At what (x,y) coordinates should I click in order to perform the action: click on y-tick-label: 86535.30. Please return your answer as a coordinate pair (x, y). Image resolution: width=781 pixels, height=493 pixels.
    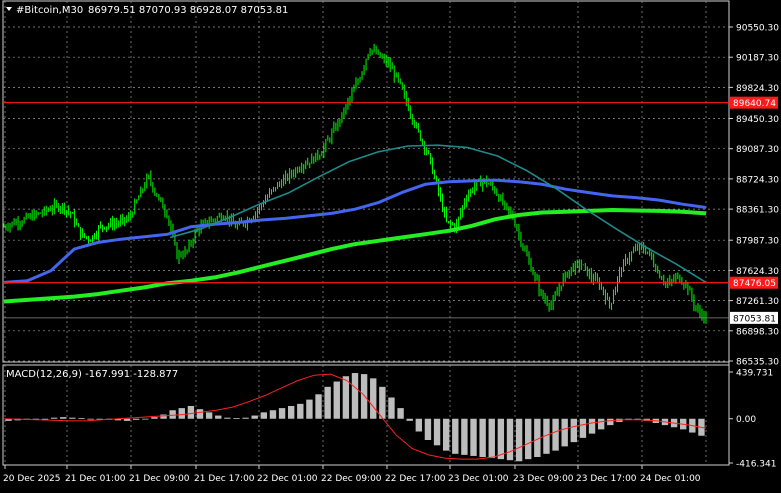
    Looking at the image, I should click on (757, 363).